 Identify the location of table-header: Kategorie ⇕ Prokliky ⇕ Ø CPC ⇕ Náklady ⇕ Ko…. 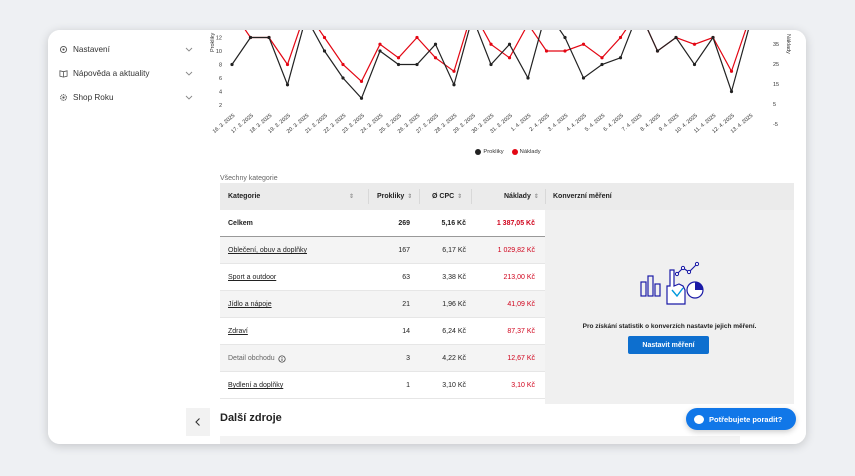
(507, 196).